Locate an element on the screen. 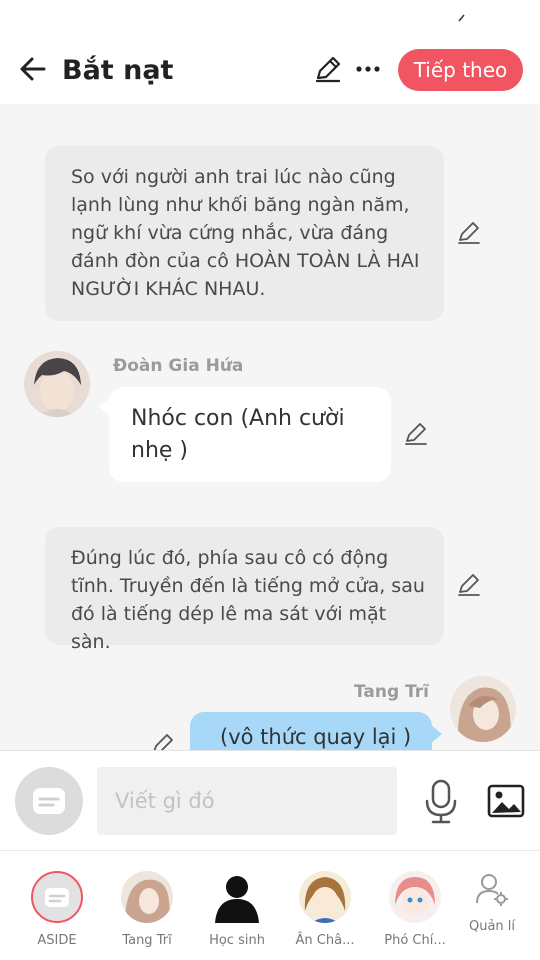 The image size is (540, 960). manage-characters-button: Quản lí is located at coordinates (492, 913).